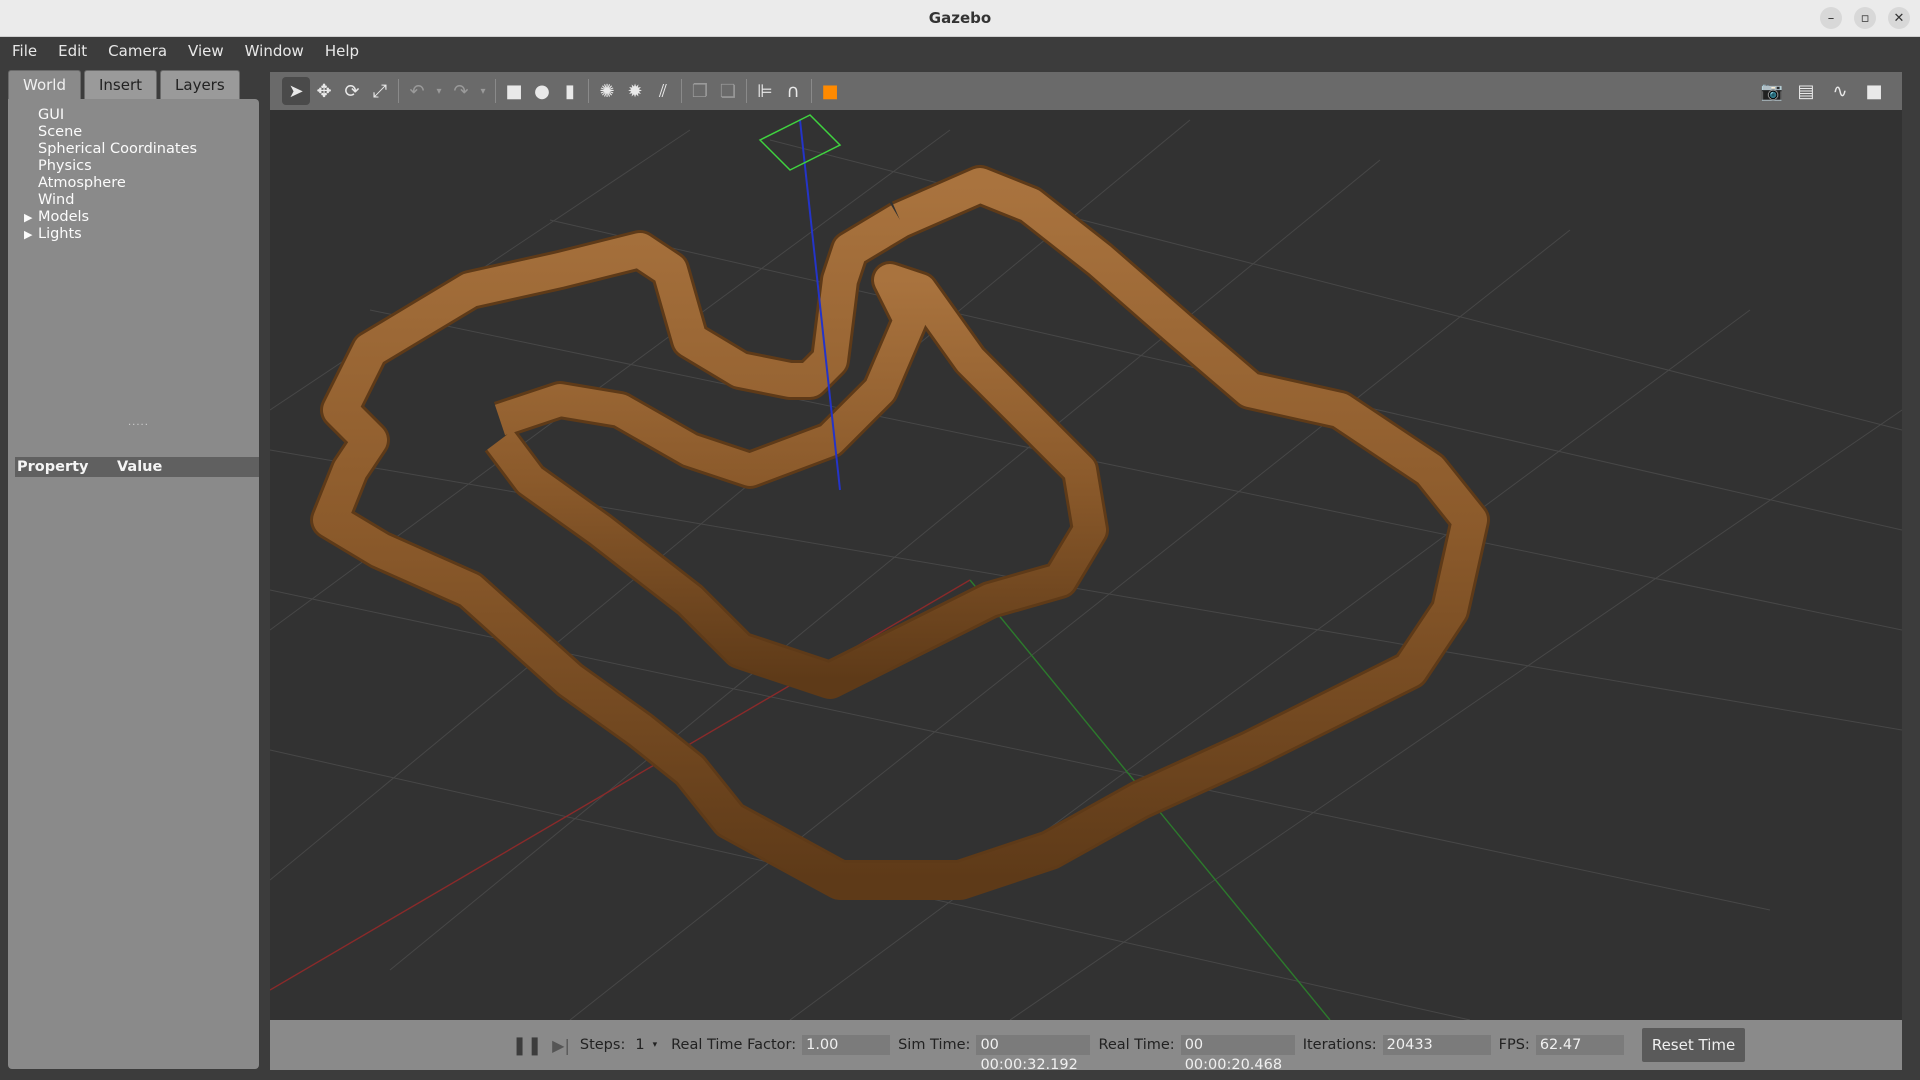 The height and width of the screenshot is (1080, 1920). I want to click on rtf-value: 1.00, so click(846, 1045).